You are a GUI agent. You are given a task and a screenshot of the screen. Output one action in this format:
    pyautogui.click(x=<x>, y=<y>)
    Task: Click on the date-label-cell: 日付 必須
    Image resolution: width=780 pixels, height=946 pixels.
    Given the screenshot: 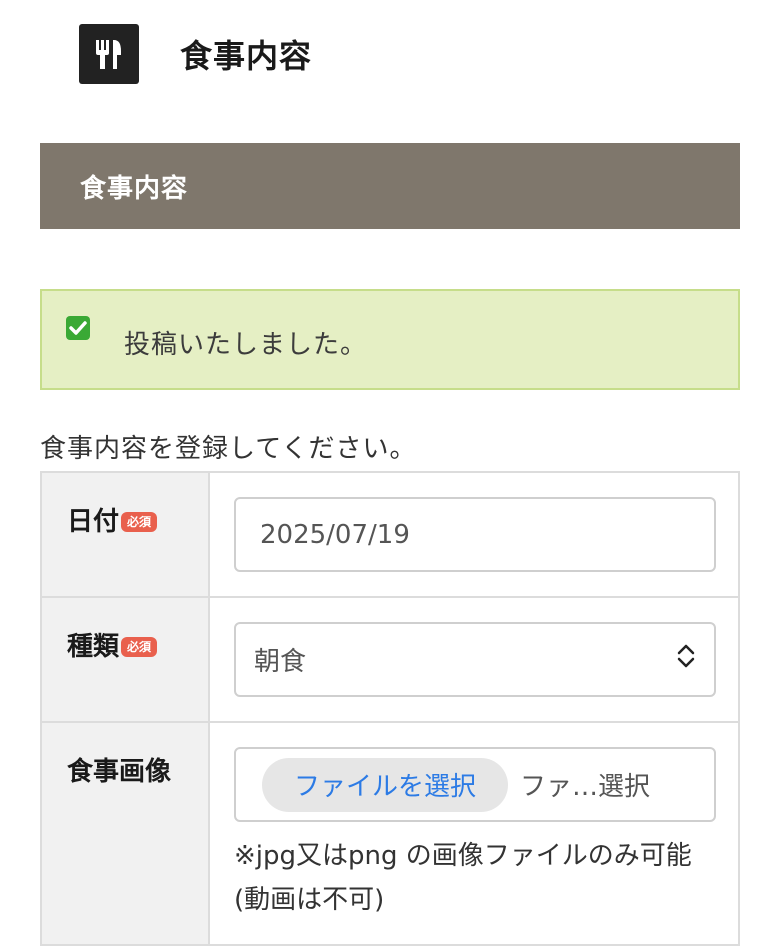 What is the action you would take?
    pyautogui.click(x=125, y=534)
    